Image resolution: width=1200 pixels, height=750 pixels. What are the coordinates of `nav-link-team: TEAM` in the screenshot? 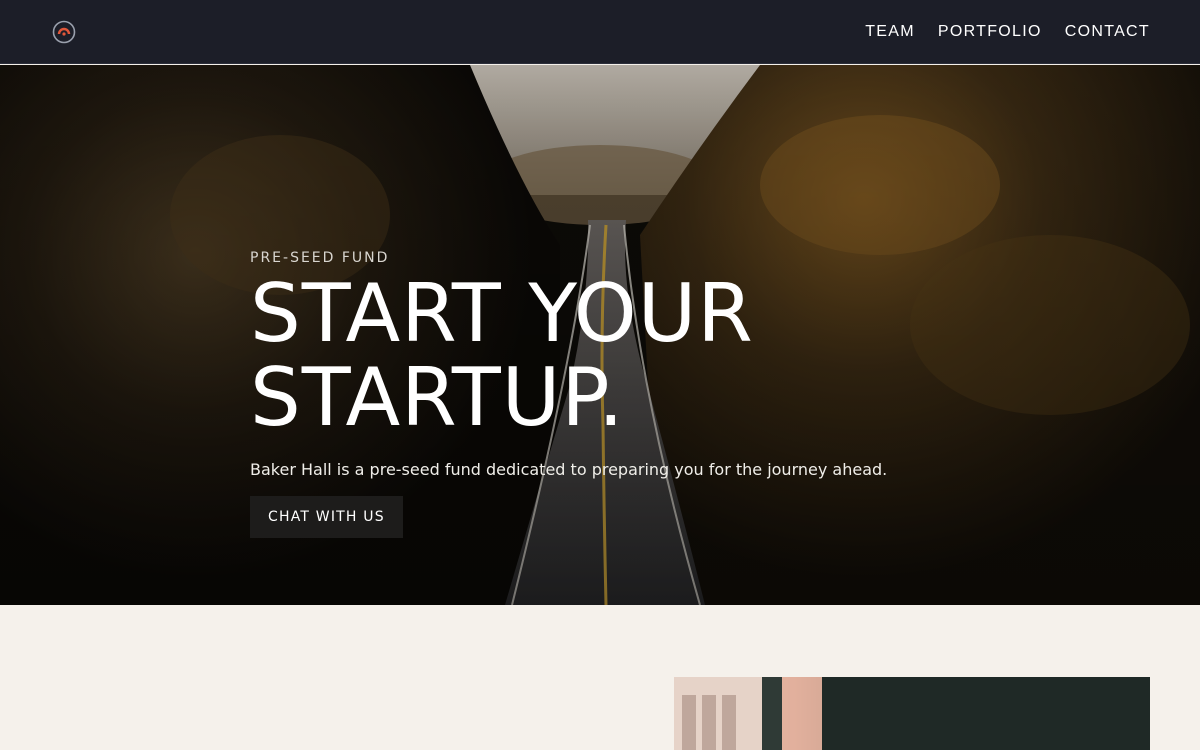 It's located at (890, 32).